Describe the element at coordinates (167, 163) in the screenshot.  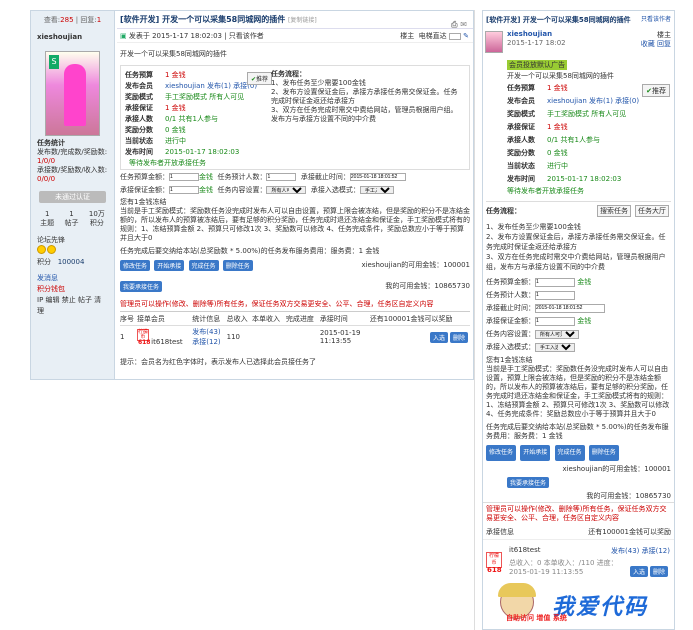
I see `waiting-notice: 等待发布者开放承接任务` at that location.